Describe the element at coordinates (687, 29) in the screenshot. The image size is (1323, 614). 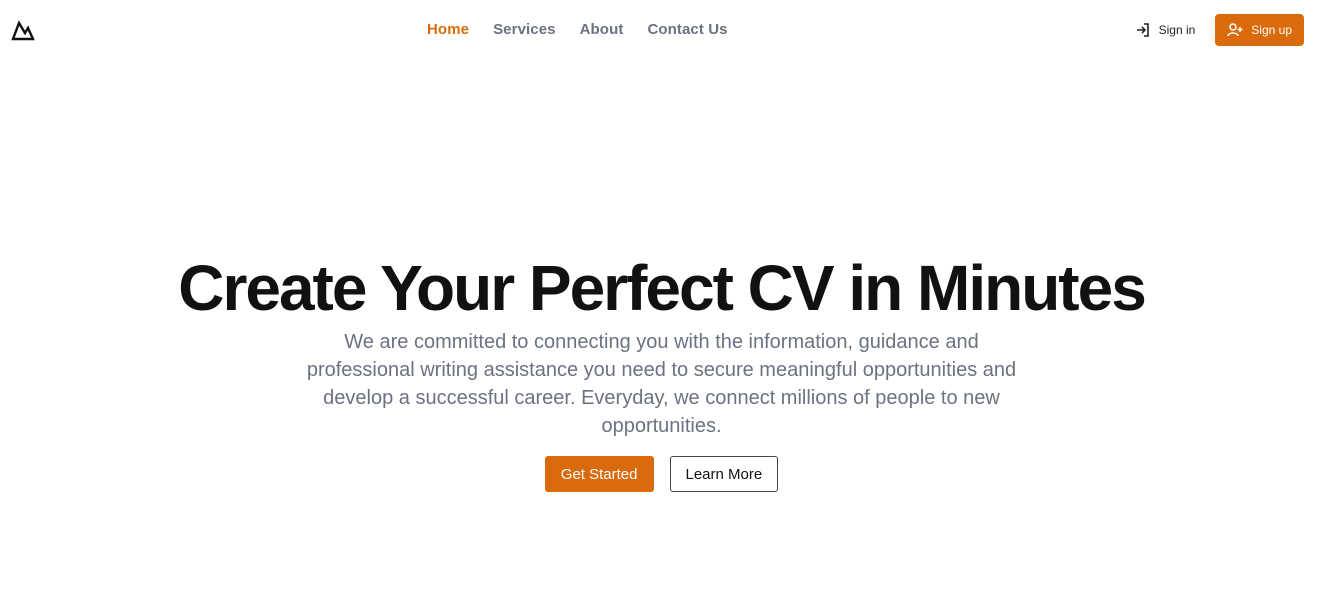
I see `nav-link-contact-us: Contact Us` at that location.